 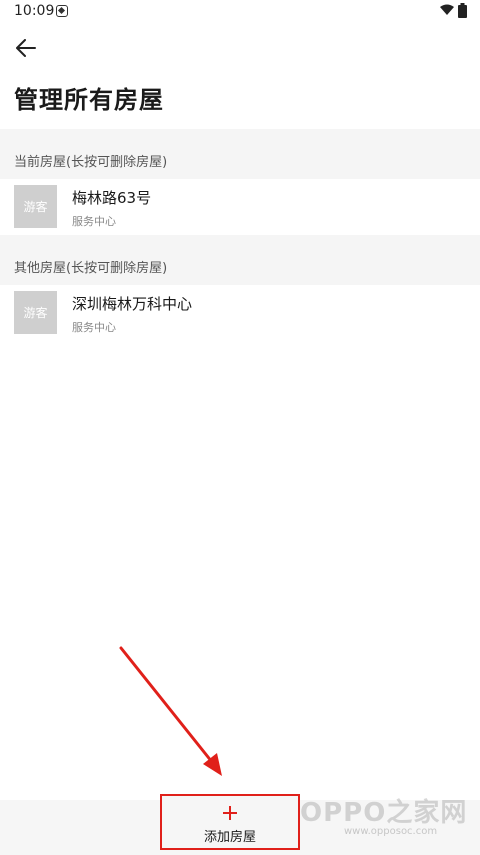 I want to click on section-header-current: 当前房屋(长按可删除房屋), so click(x=240, y=154).